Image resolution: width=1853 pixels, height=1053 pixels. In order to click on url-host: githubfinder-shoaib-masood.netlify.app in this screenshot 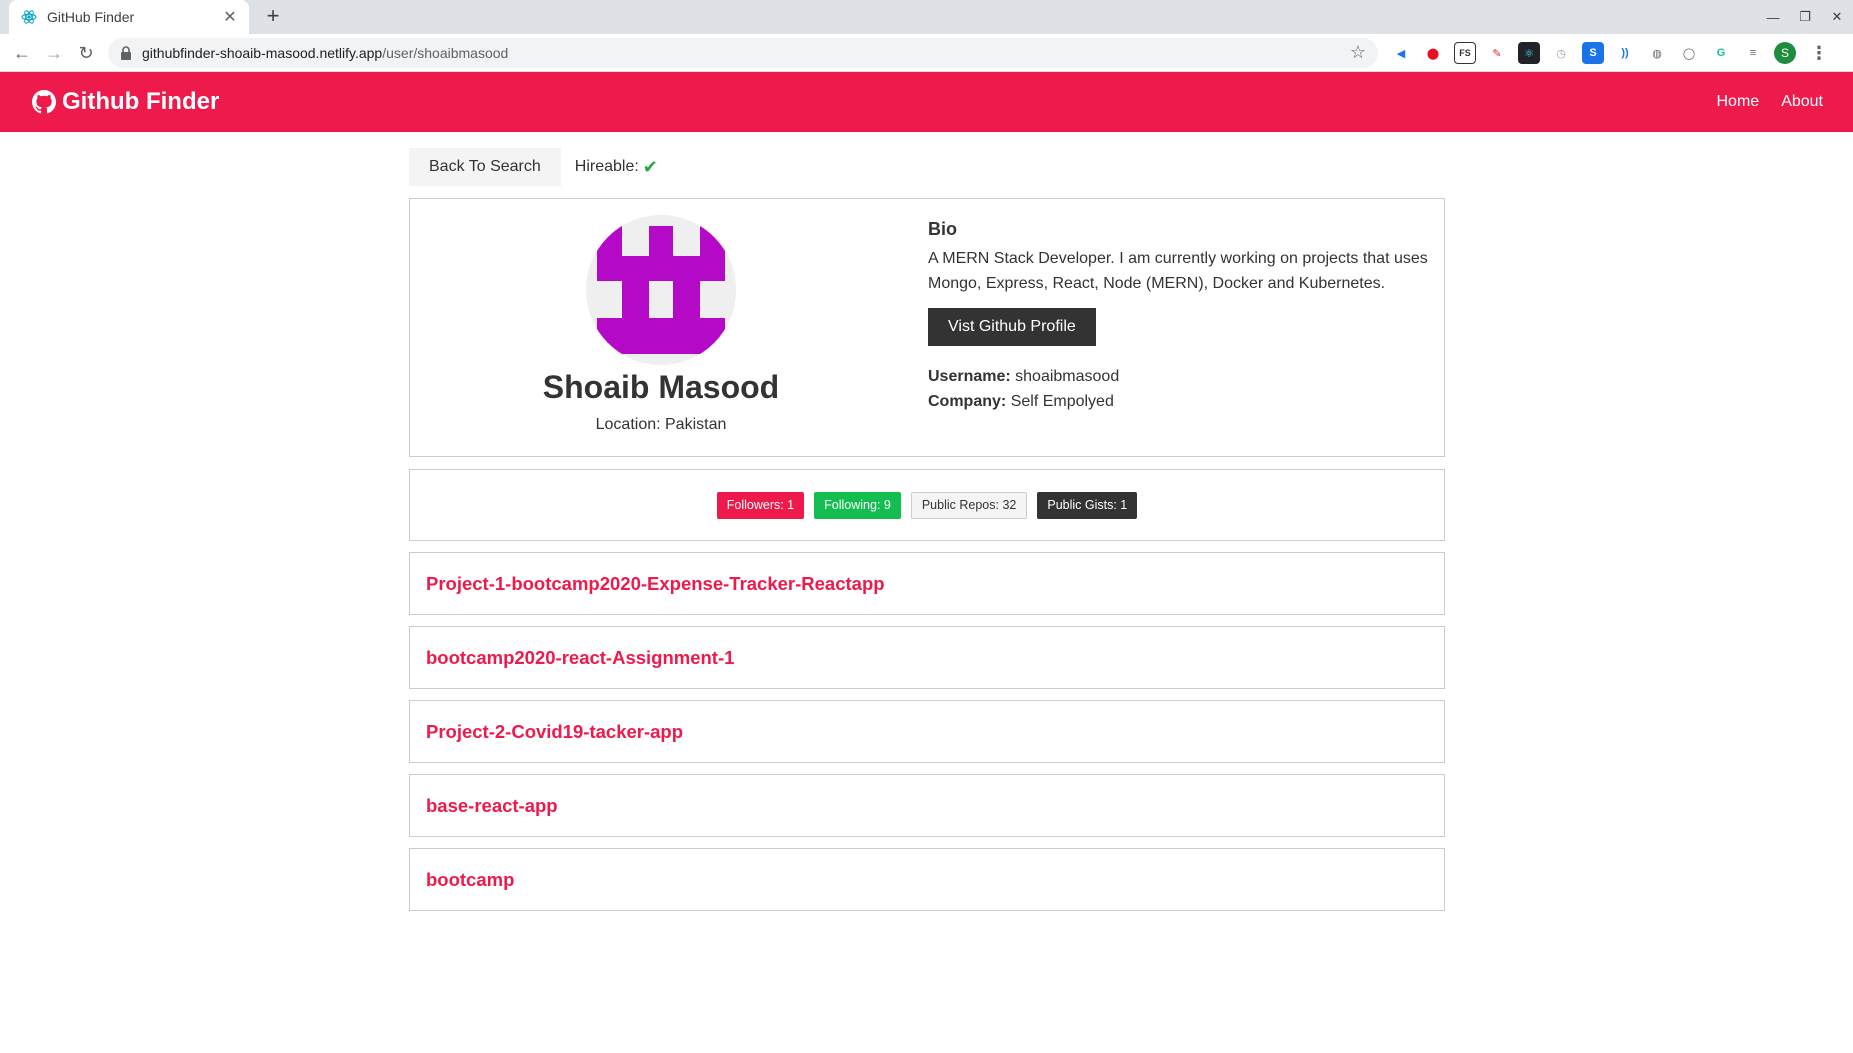, I will do `click(262, 53)`.